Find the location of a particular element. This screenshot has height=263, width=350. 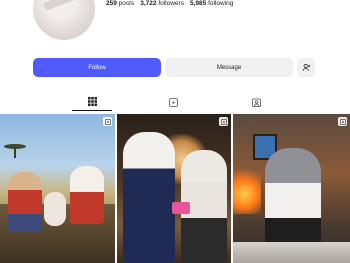

tab-reels is located at coordinates (173, 102).